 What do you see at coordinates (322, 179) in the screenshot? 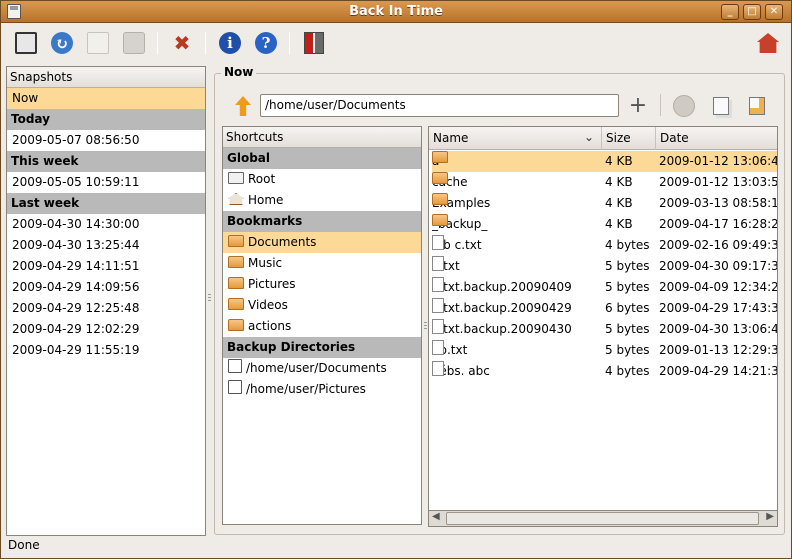
I see `shortcut-item: Root` at bounding box center [322, 179].